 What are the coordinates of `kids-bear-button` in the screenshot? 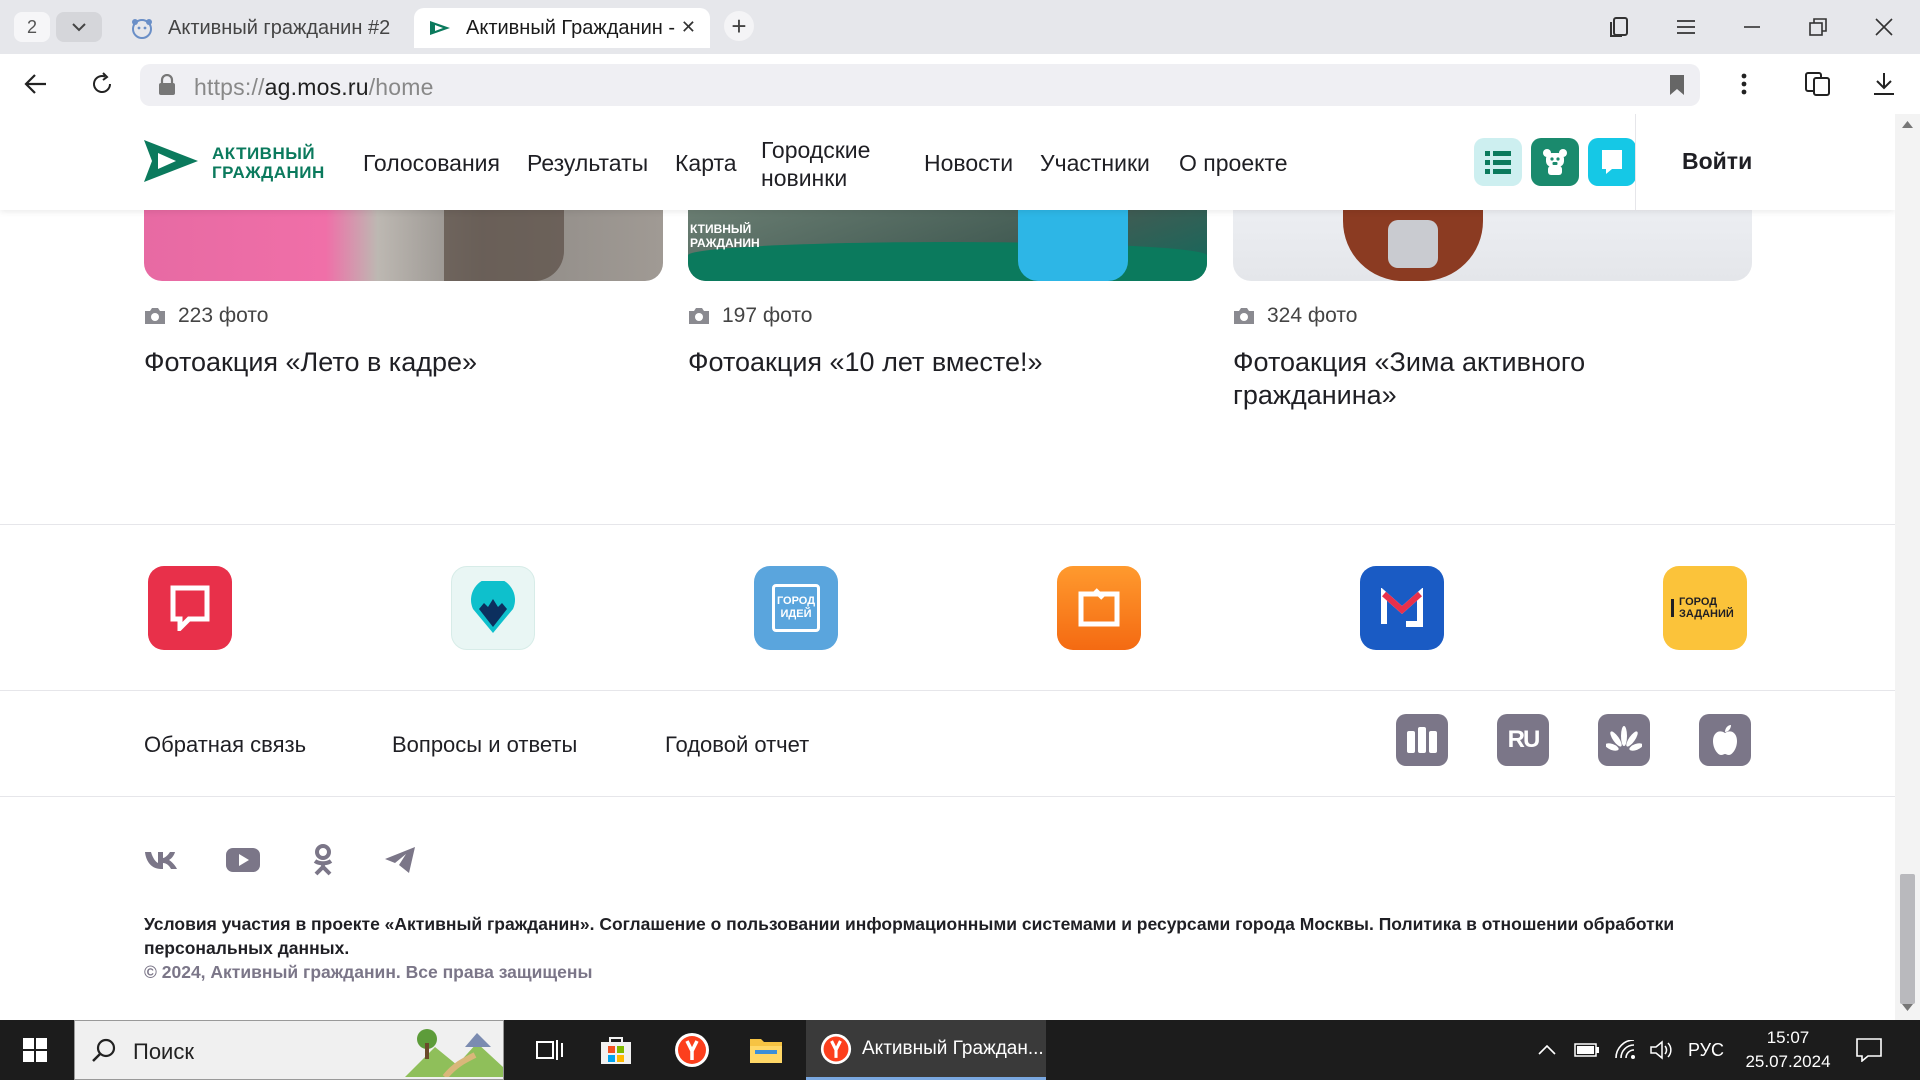 It's located at (1555, 162).